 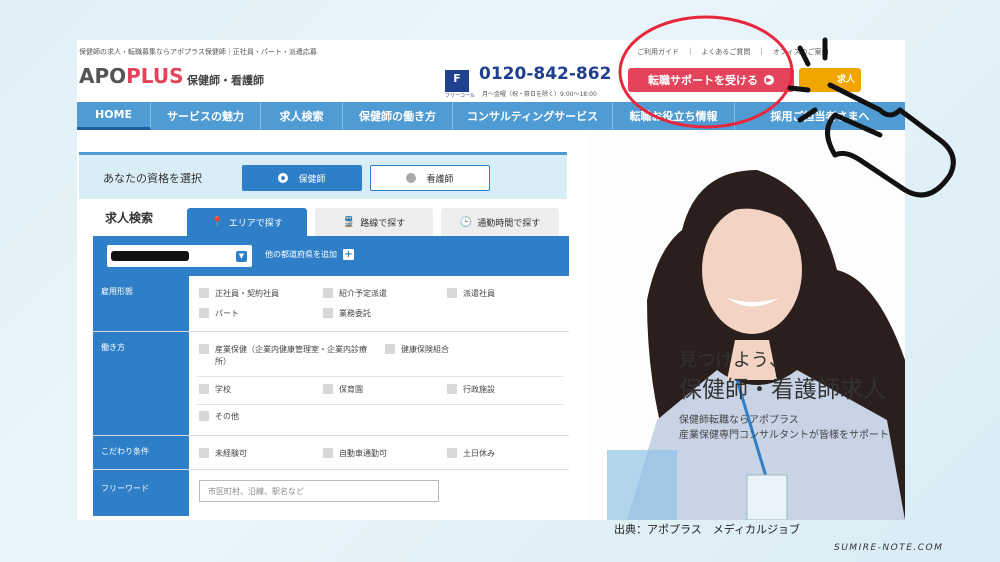 I want to click on checkbox-fulltime: 正社員・契約社員, so click(x=239, y=293).